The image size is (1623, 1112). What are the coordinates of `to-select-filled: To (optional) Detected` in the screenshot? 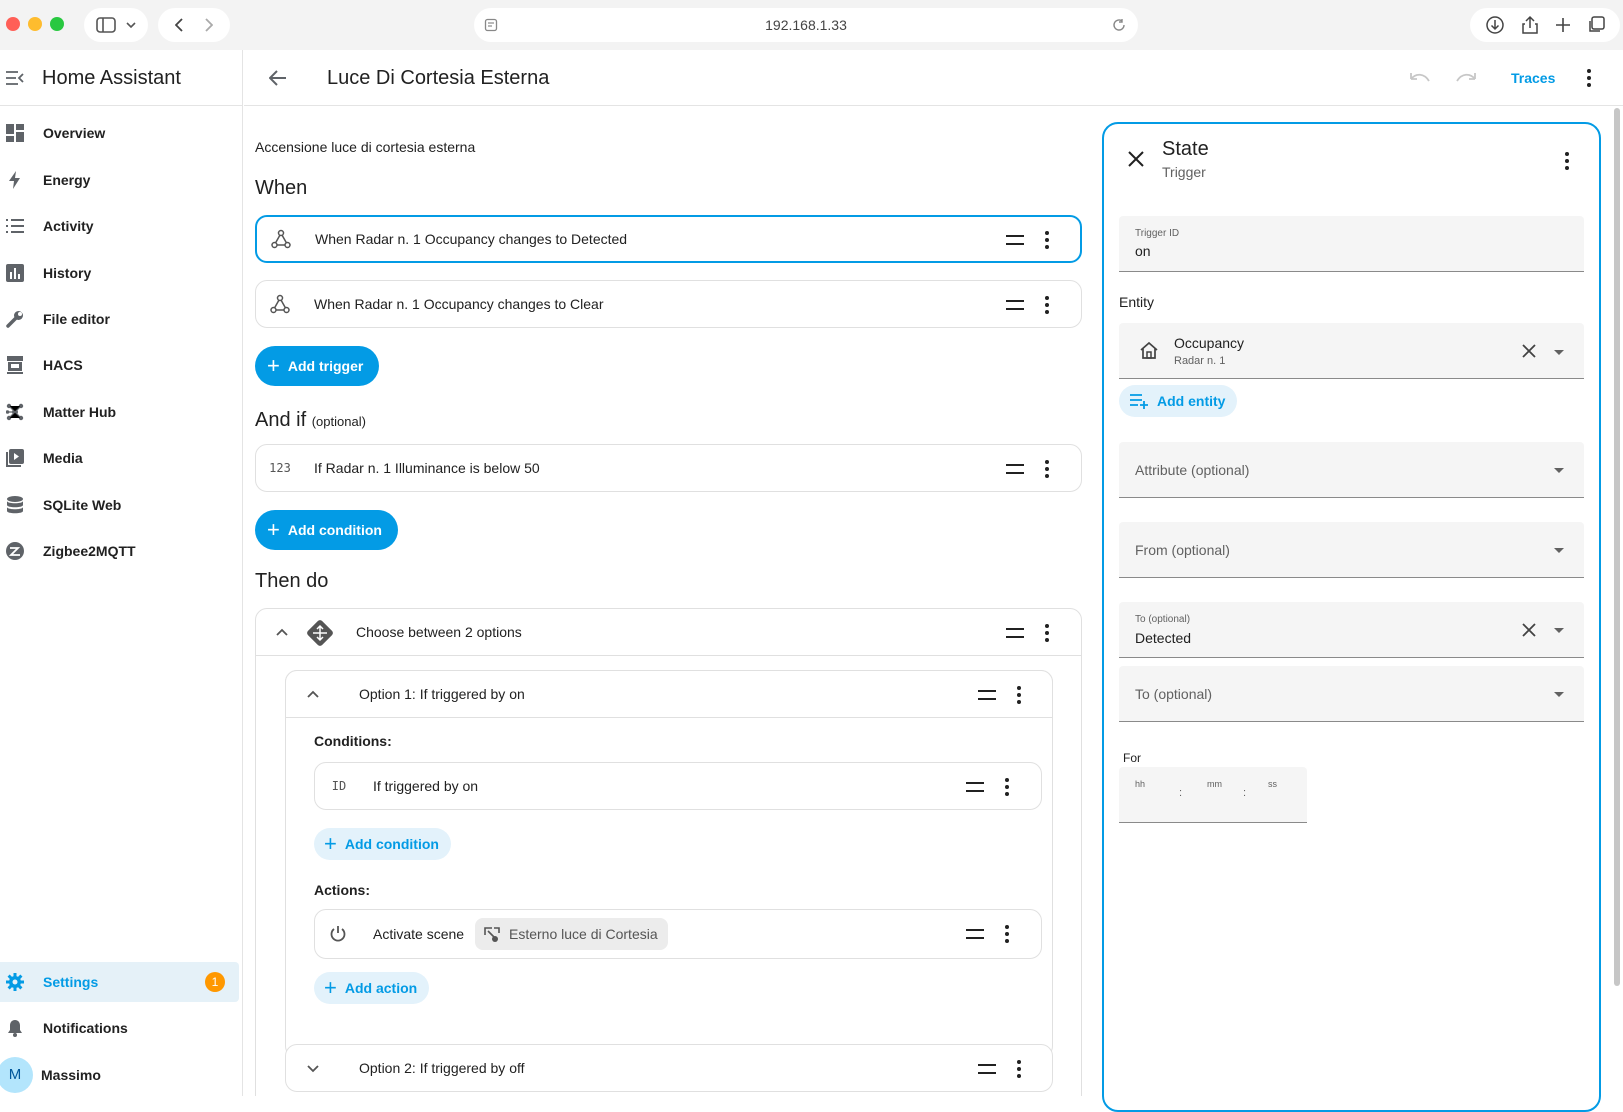 It's located at (1351, 630).